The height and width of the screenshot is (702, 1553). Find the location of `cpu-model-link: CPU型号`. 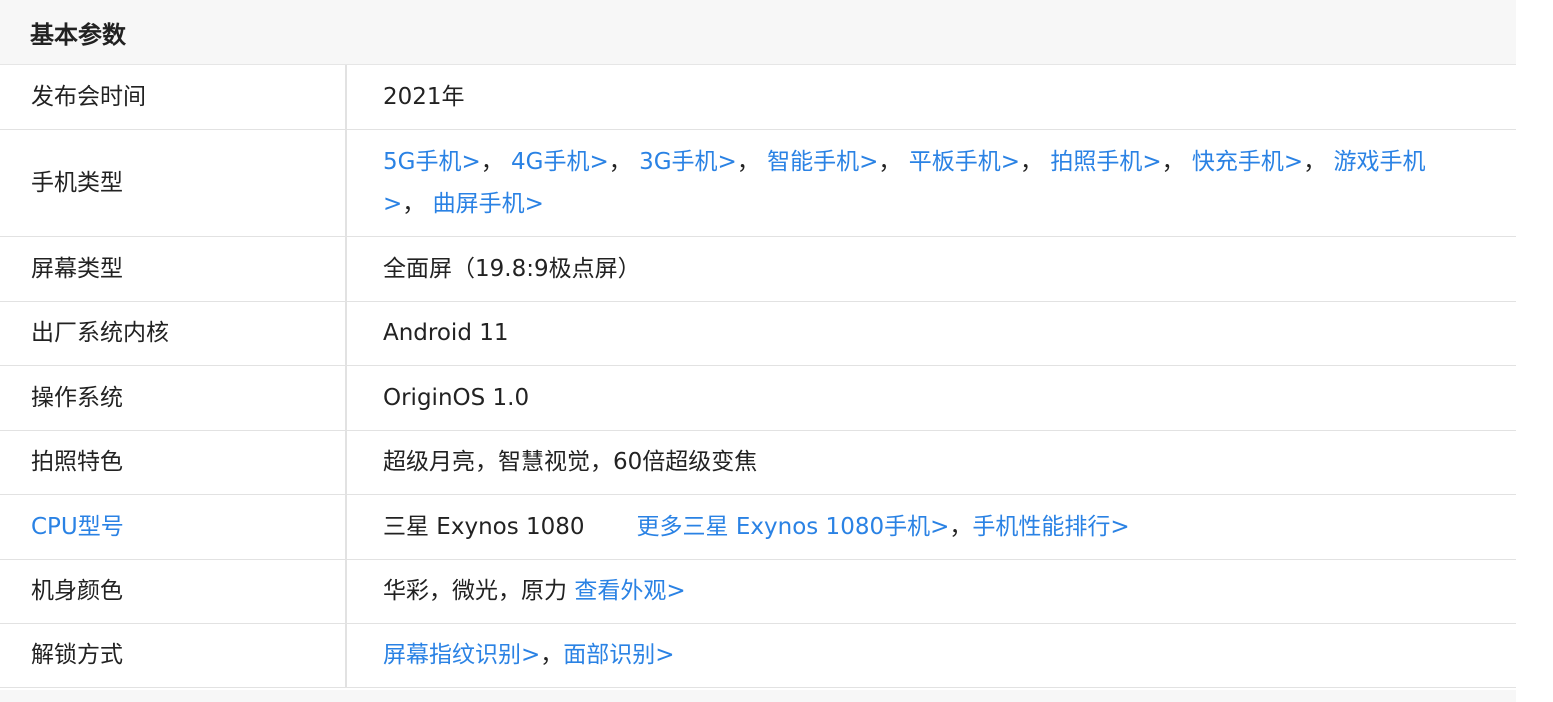

cpu-model-link: CPU型号 is located at coordinates (173, 527).